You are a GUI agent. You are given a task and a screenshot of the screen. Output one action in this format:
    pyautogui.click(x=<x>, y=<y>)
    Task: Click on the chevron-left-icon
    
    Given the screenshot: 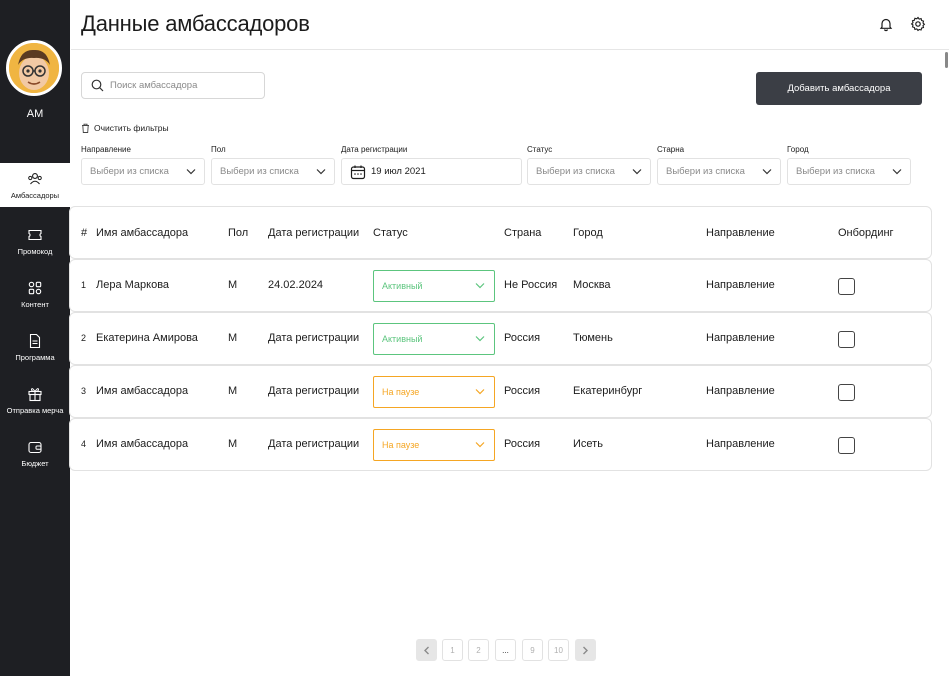 What is the action you would take?
    pyautogui.click(x=426, y=650)
    